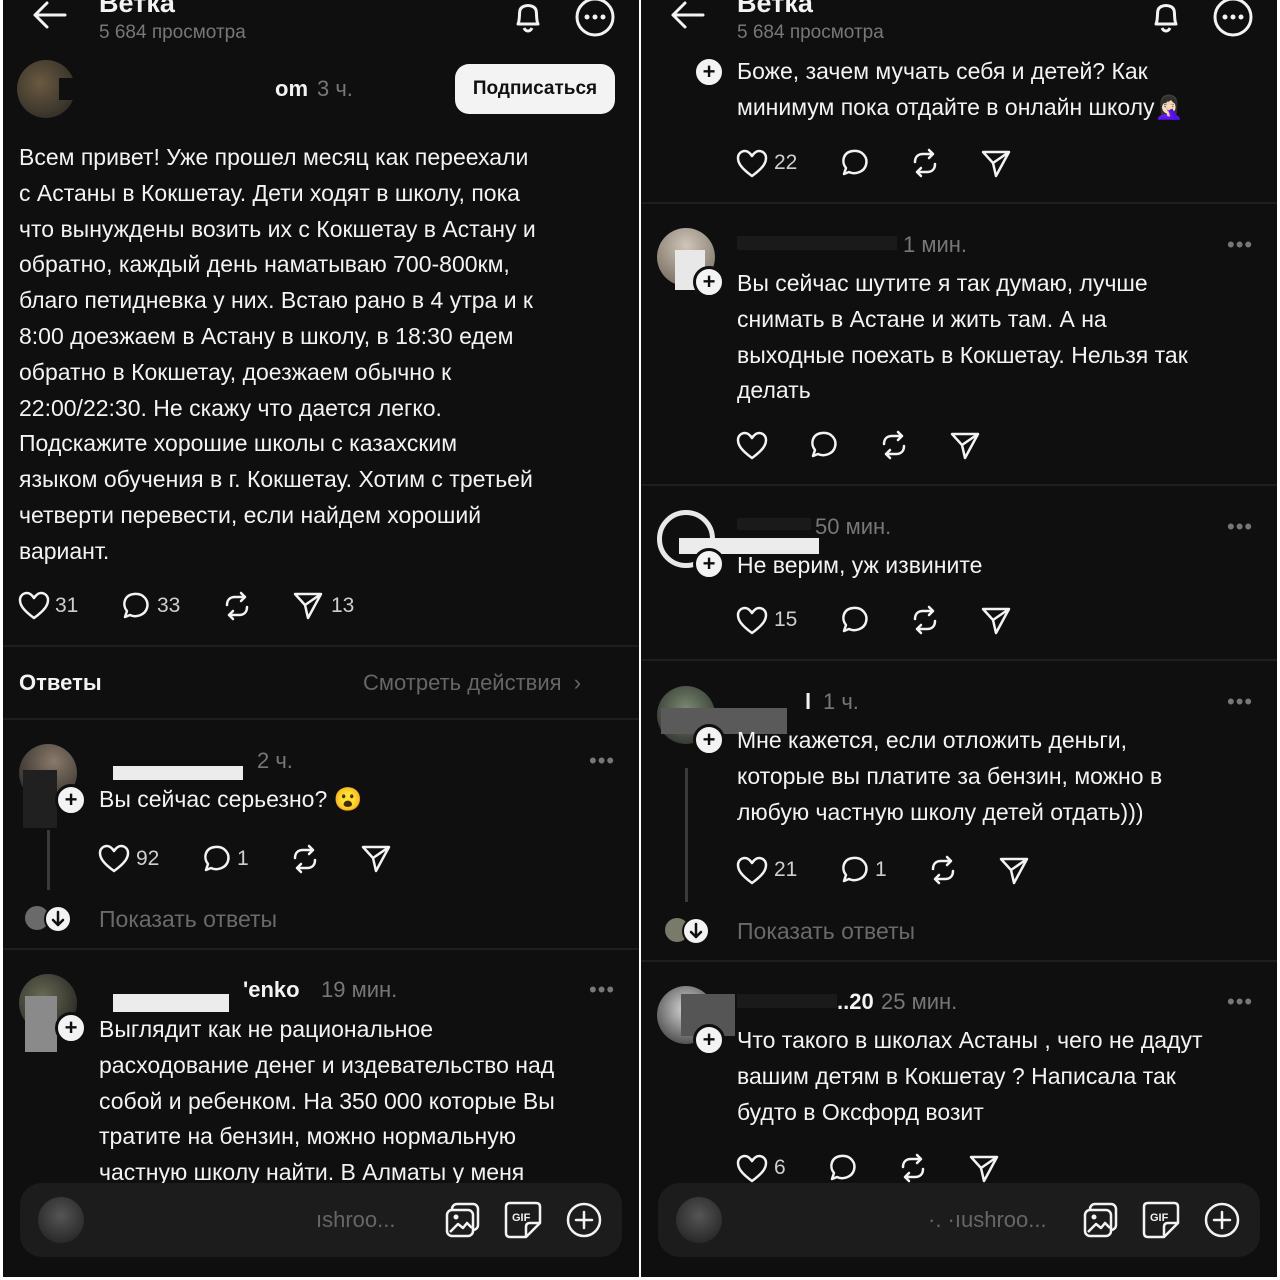 Image resolution: width=1280 pixels, height=1280 pixels. What do you see at coordinates (935, 244) in the screenshot?
I see `reply-time: 1 мин.` at bounding box center [935, 244].